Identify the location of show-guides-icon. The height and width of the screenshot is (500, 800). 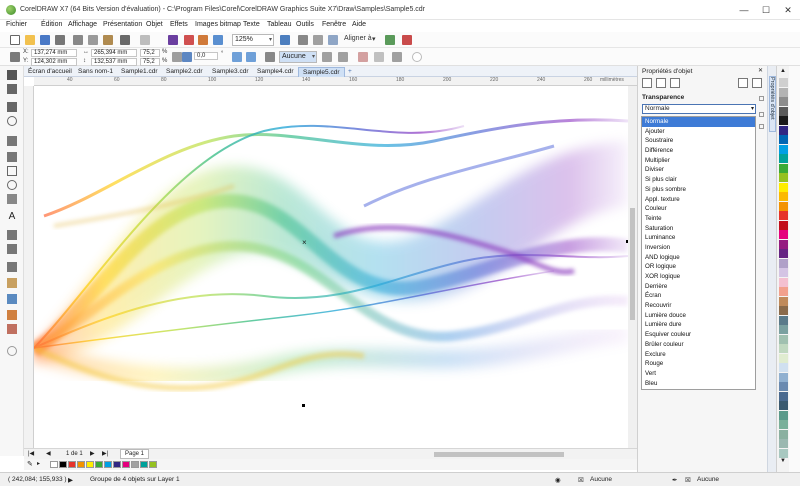
(333, 40).